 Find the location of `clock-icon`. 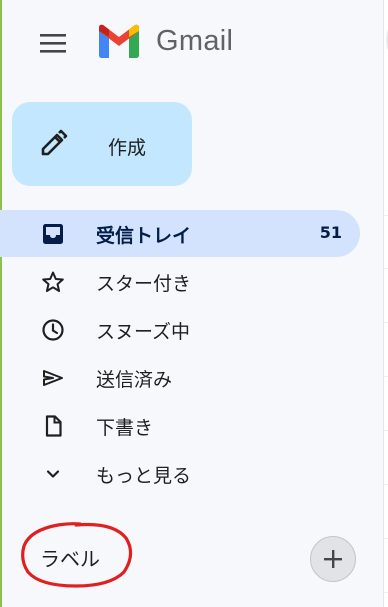

clock-icon is located at coordinates (53, 330).